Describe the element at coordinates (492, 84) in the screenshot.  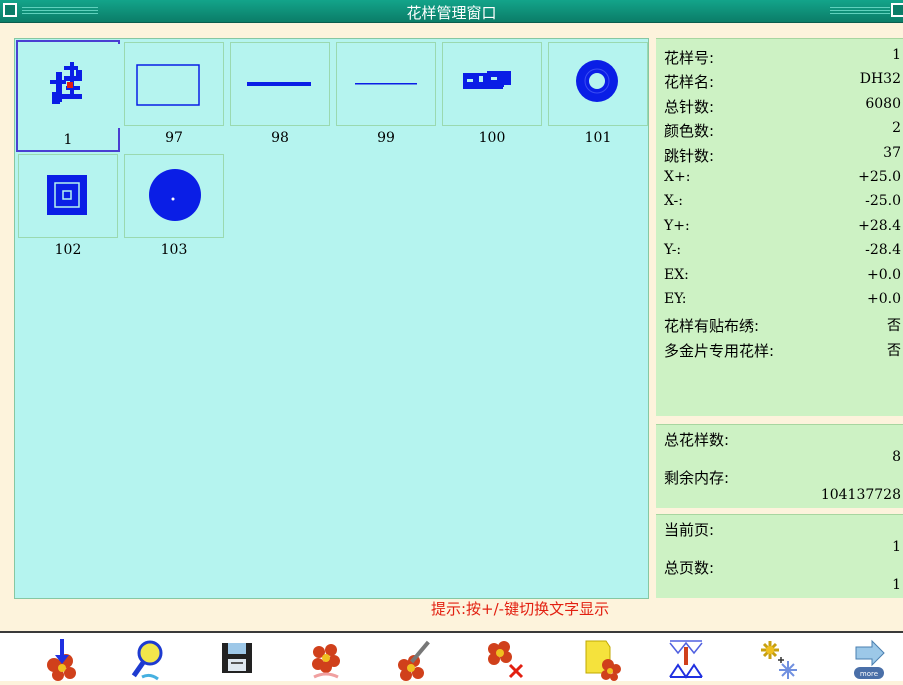
I see `text-block-icon` at that location.